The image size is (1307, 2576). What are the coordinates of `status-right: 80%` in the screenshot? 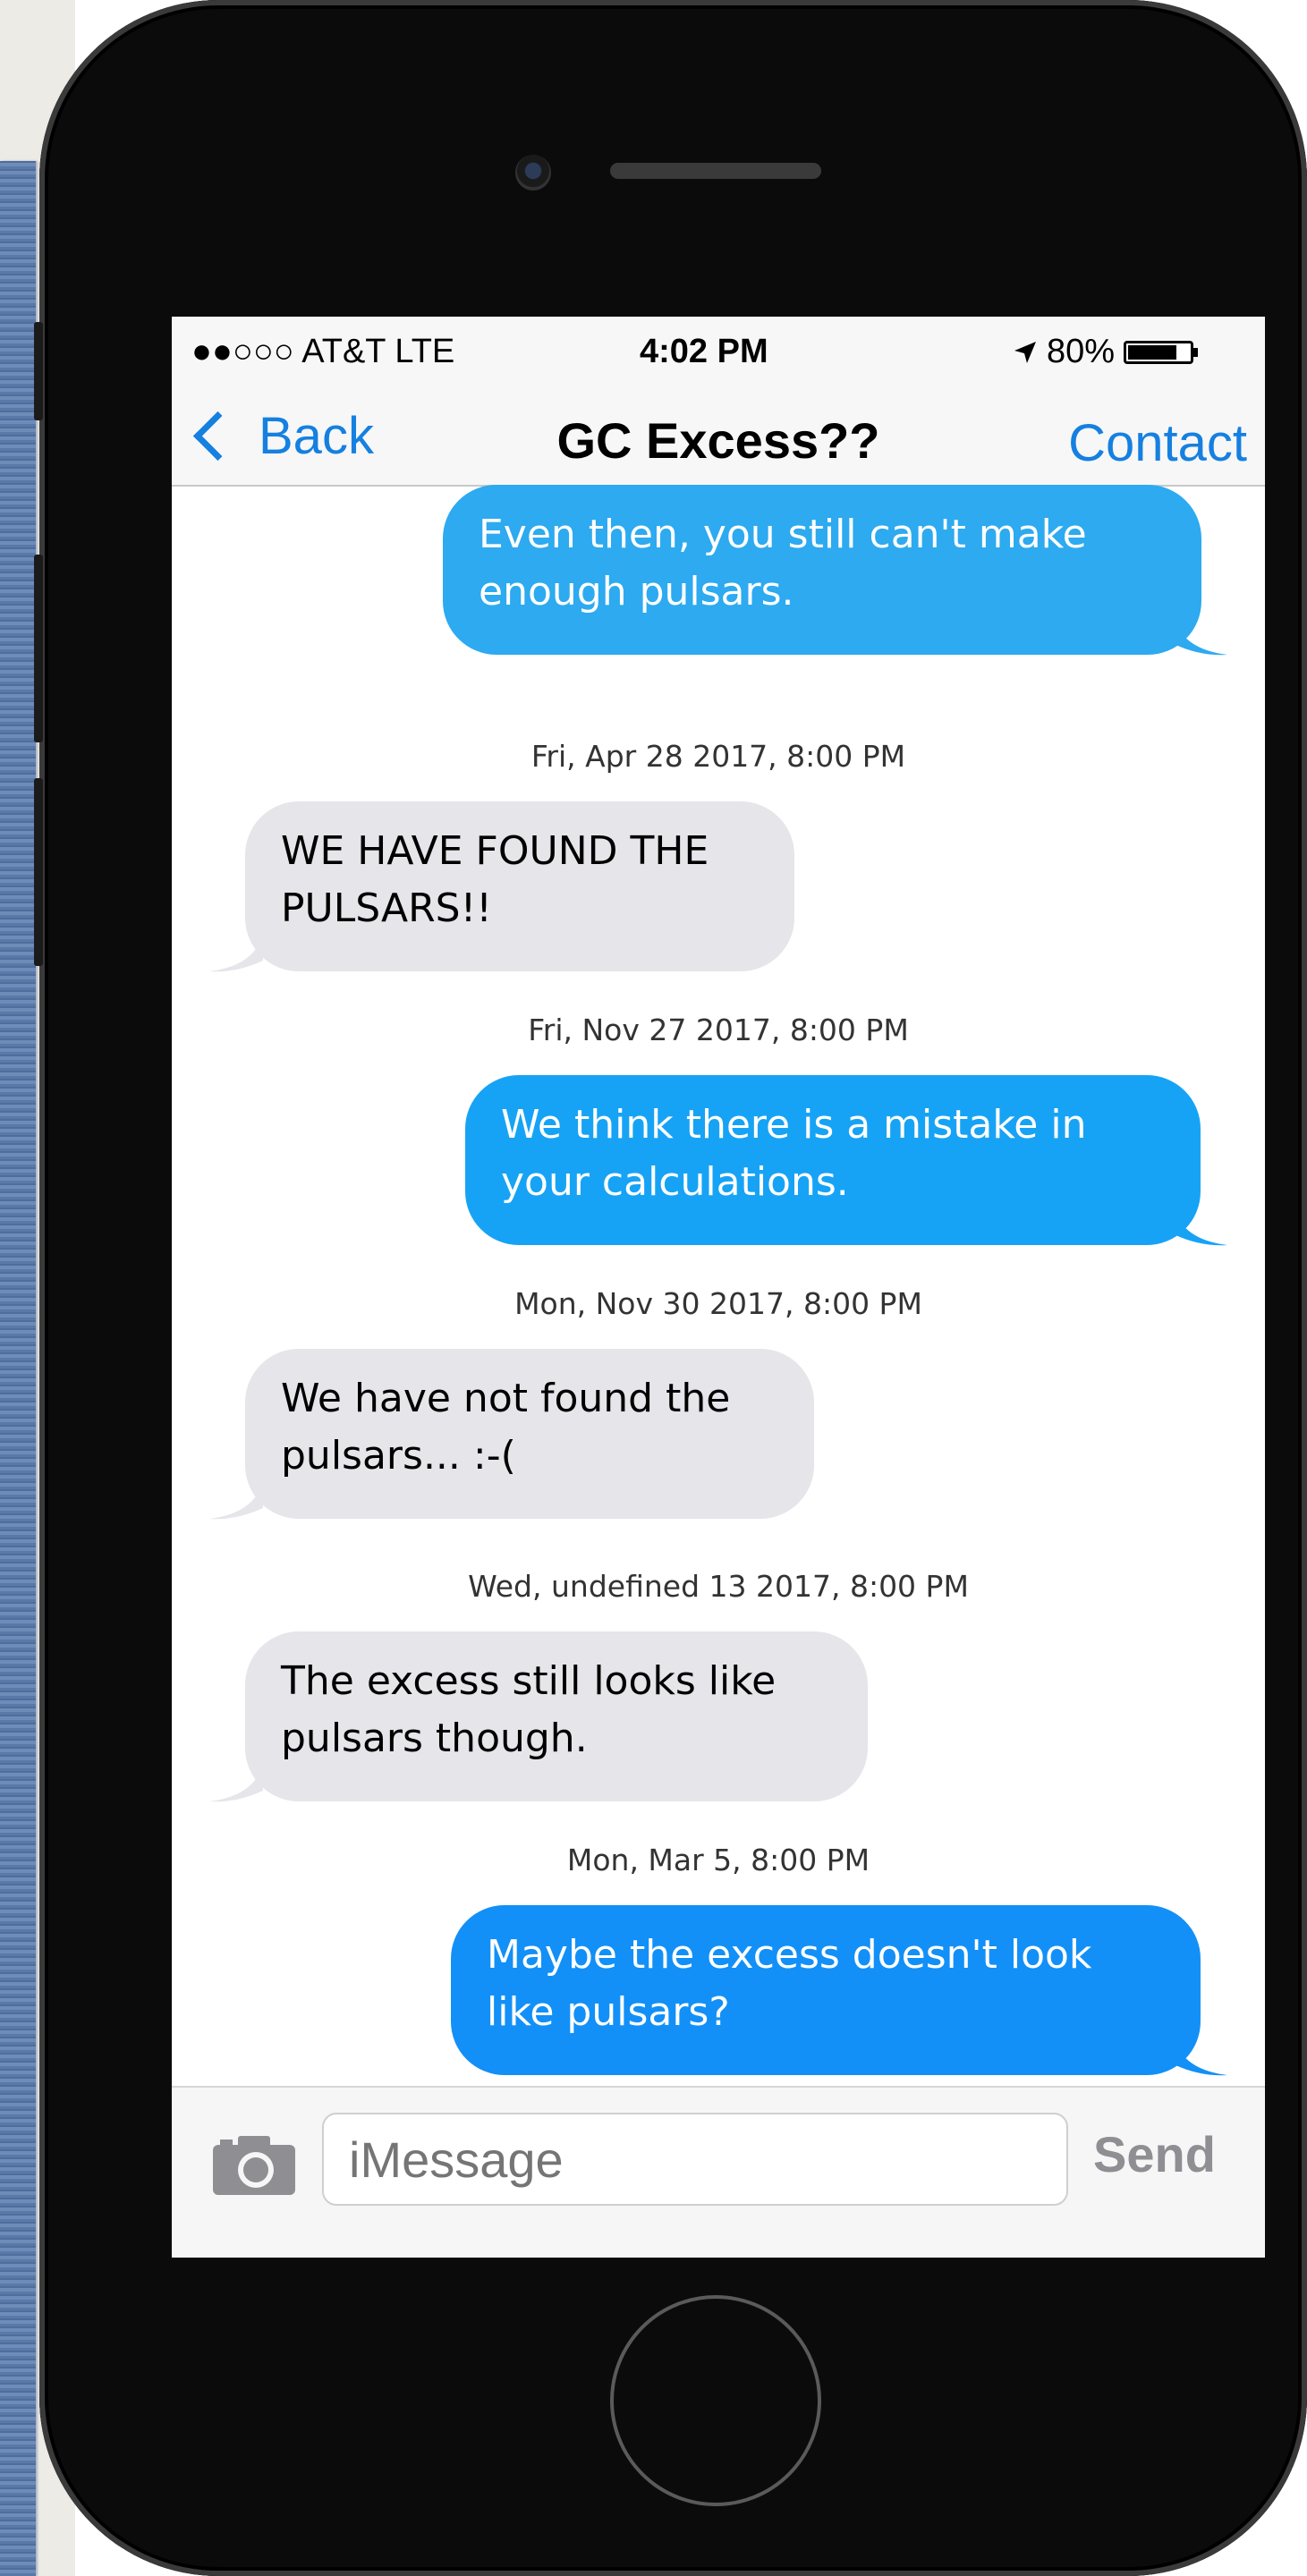 It's located at (1106, 352).